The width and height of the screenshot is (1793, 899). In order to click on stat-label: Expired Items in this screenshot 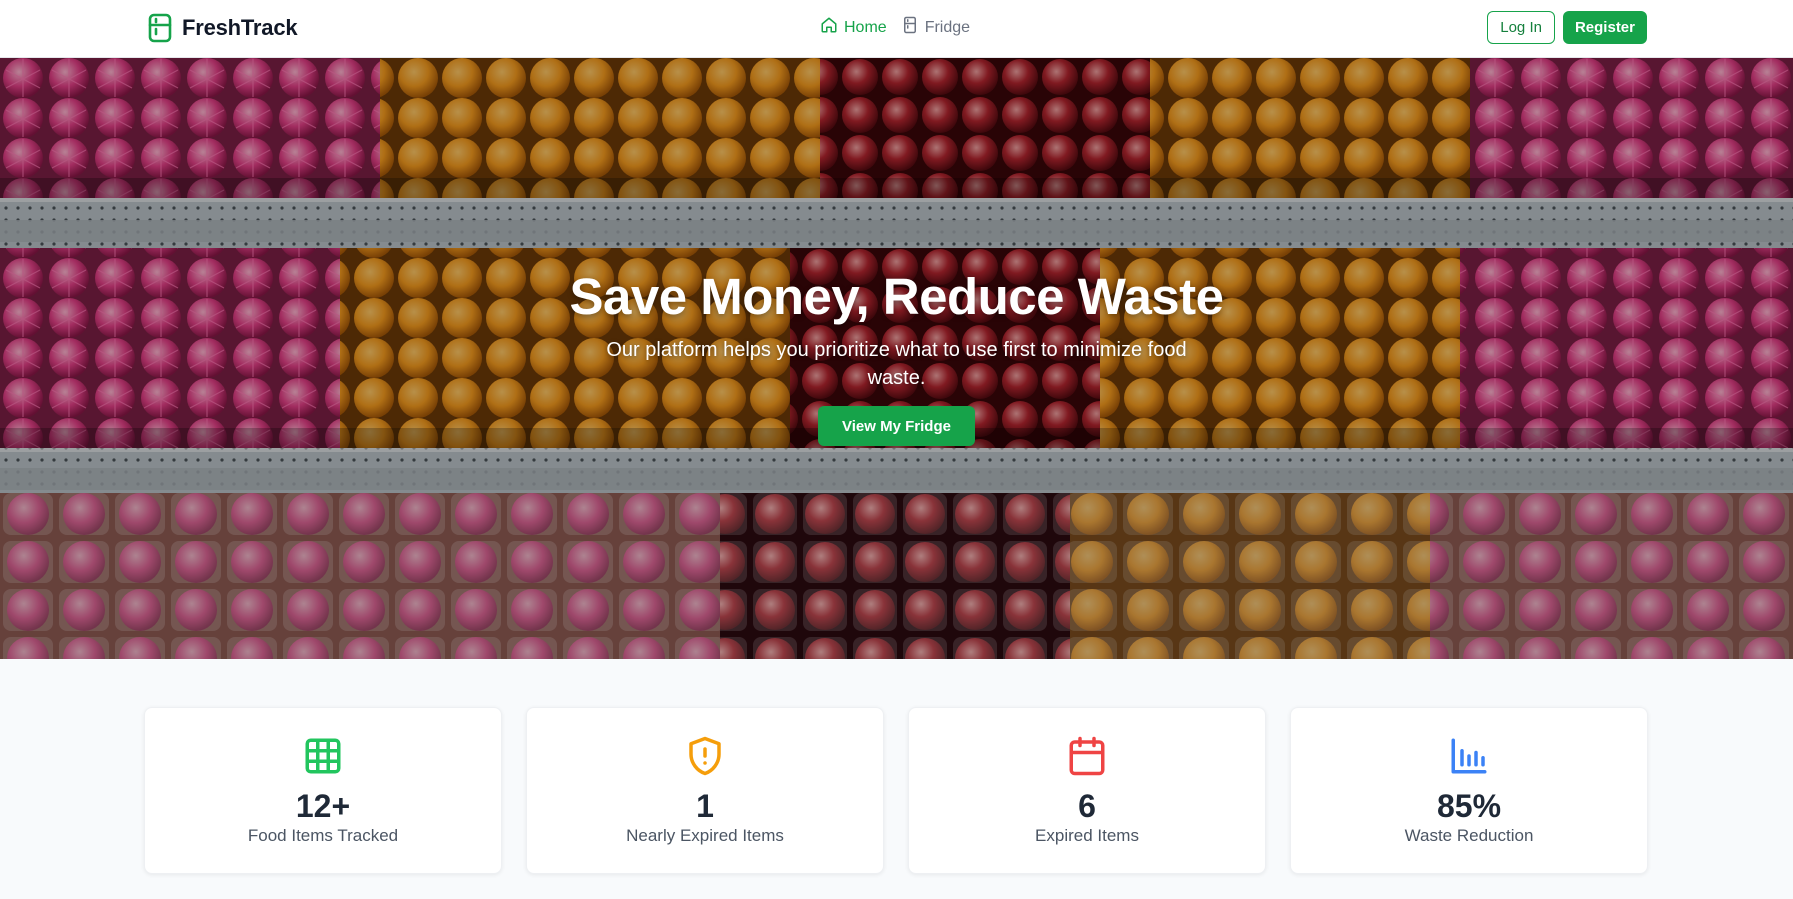, I will do `click(1087, 835)`.